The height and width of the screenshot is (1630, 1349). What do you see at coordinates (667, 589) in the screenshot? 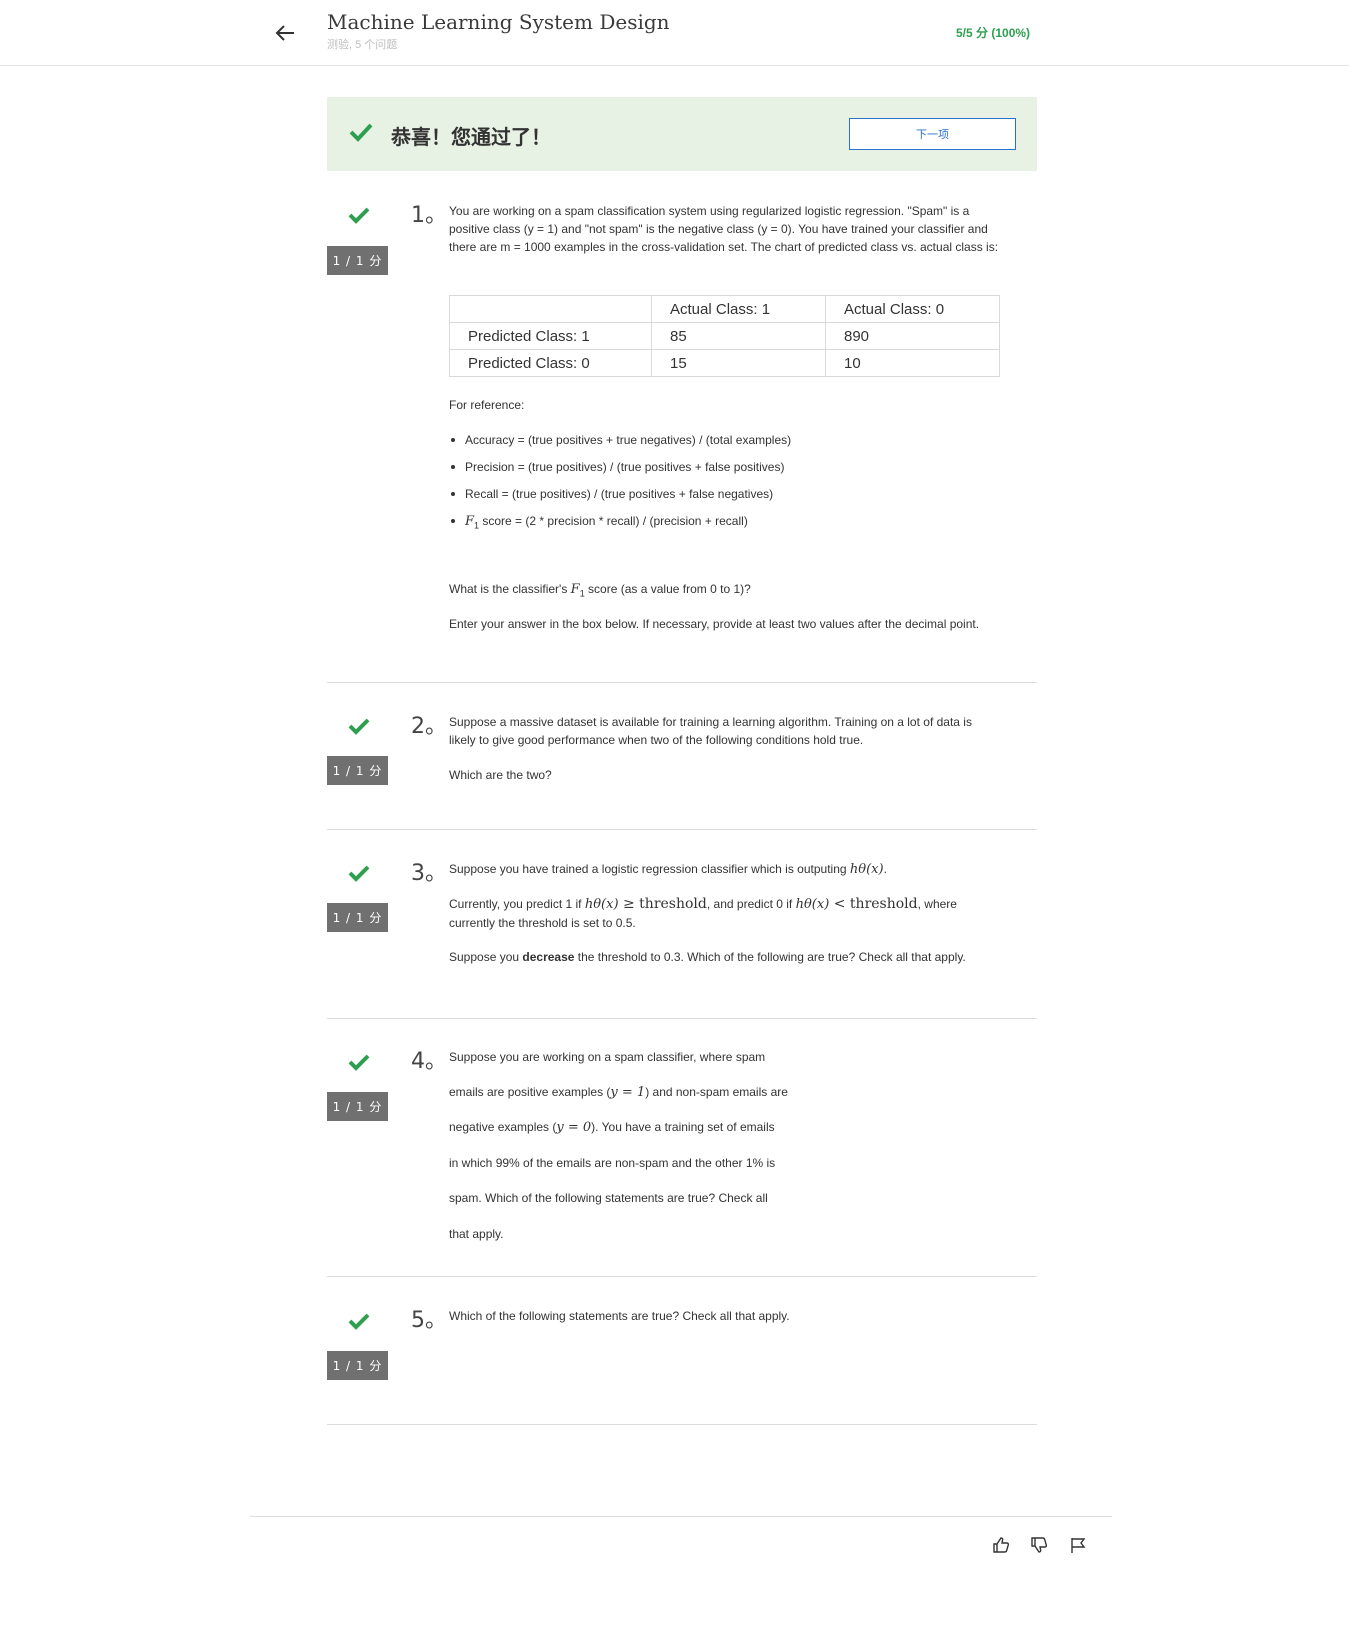
I see `prompt-text: score (as a value from 0 to 1)?` at bounding box center [667, 589].